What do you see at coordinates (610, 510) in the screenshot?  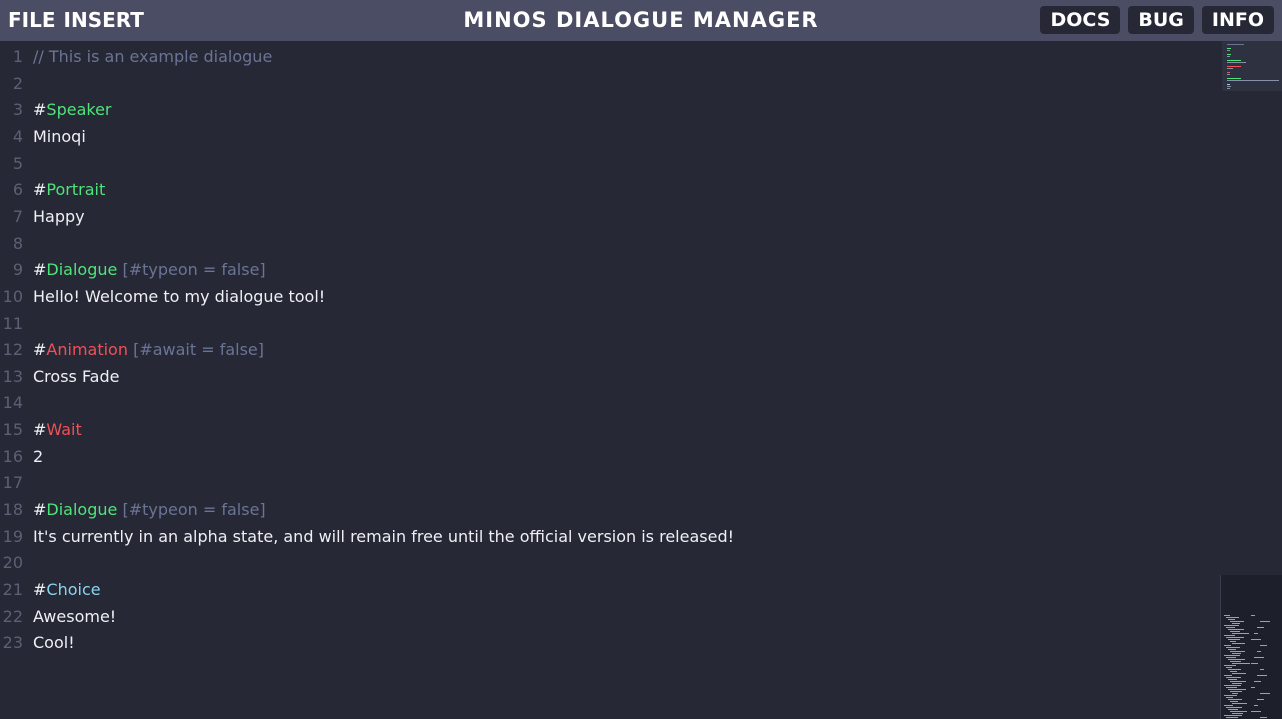 I see `editor-line: 18 #Dialogue [#typeon = false]` at bounding box center [610, 510].